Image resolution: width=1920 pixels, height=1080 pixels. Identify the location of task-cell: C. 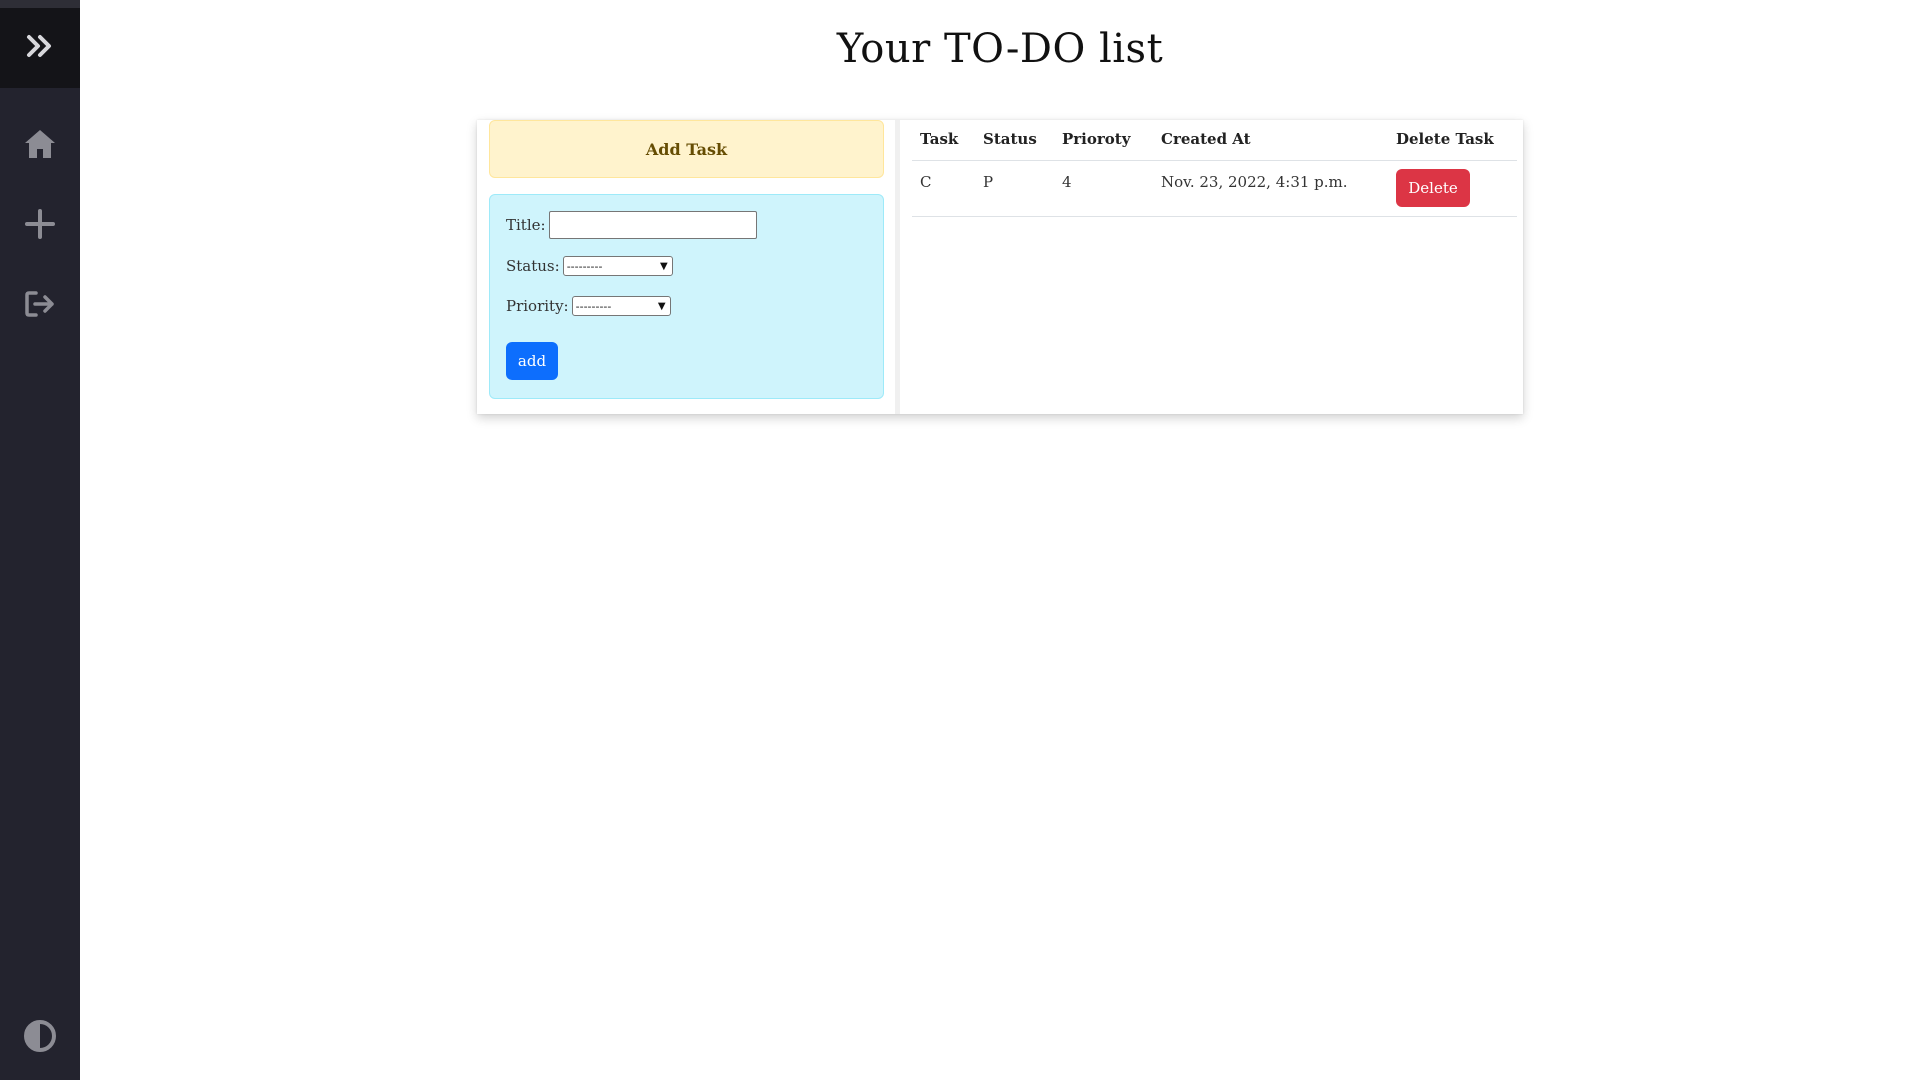
(926, 182).